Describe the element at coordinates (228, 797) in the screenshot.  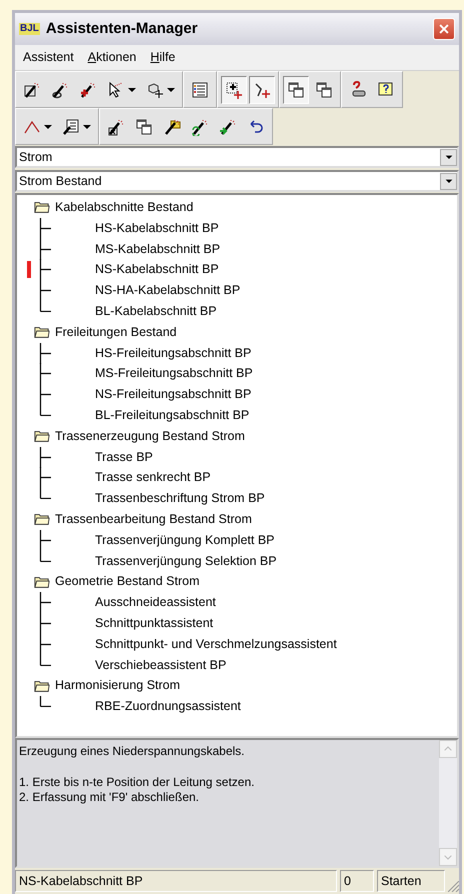
I see `description-step: 2. Erfassung mit 'F9' abschließen.` at that location.